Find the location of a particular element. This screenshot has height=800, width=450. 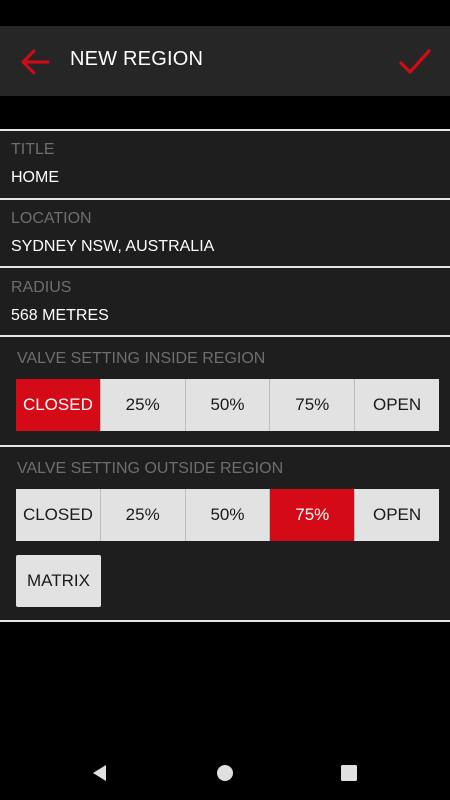

inside-option-closed: CLOSED is located at coordinates (58, 405).